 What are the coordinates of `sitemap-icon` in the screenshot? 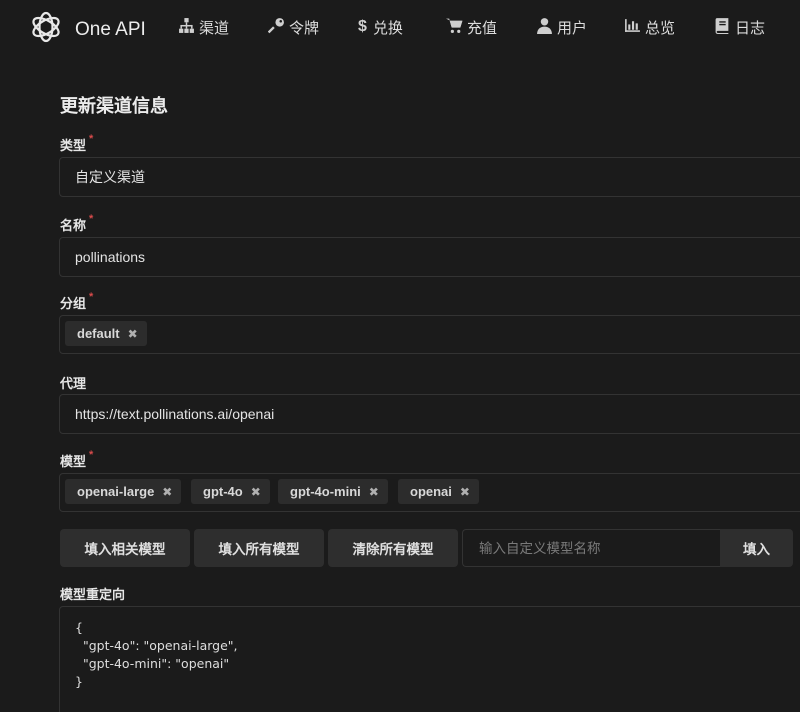 It's located at (188, 27).